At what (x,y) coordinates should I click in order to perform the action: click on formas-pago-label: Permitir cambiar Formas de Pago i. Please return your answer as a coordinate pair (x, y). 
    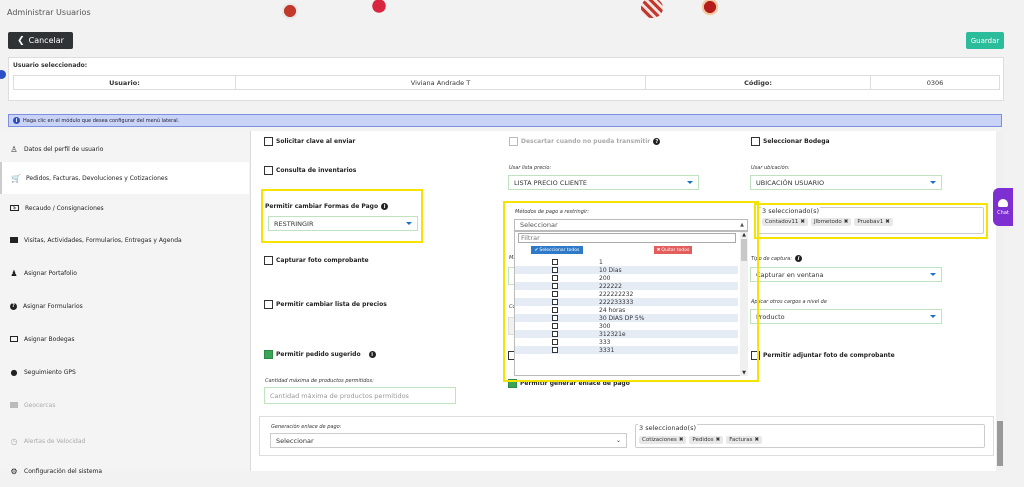
    Looking at the image, I should click on (327, 206).